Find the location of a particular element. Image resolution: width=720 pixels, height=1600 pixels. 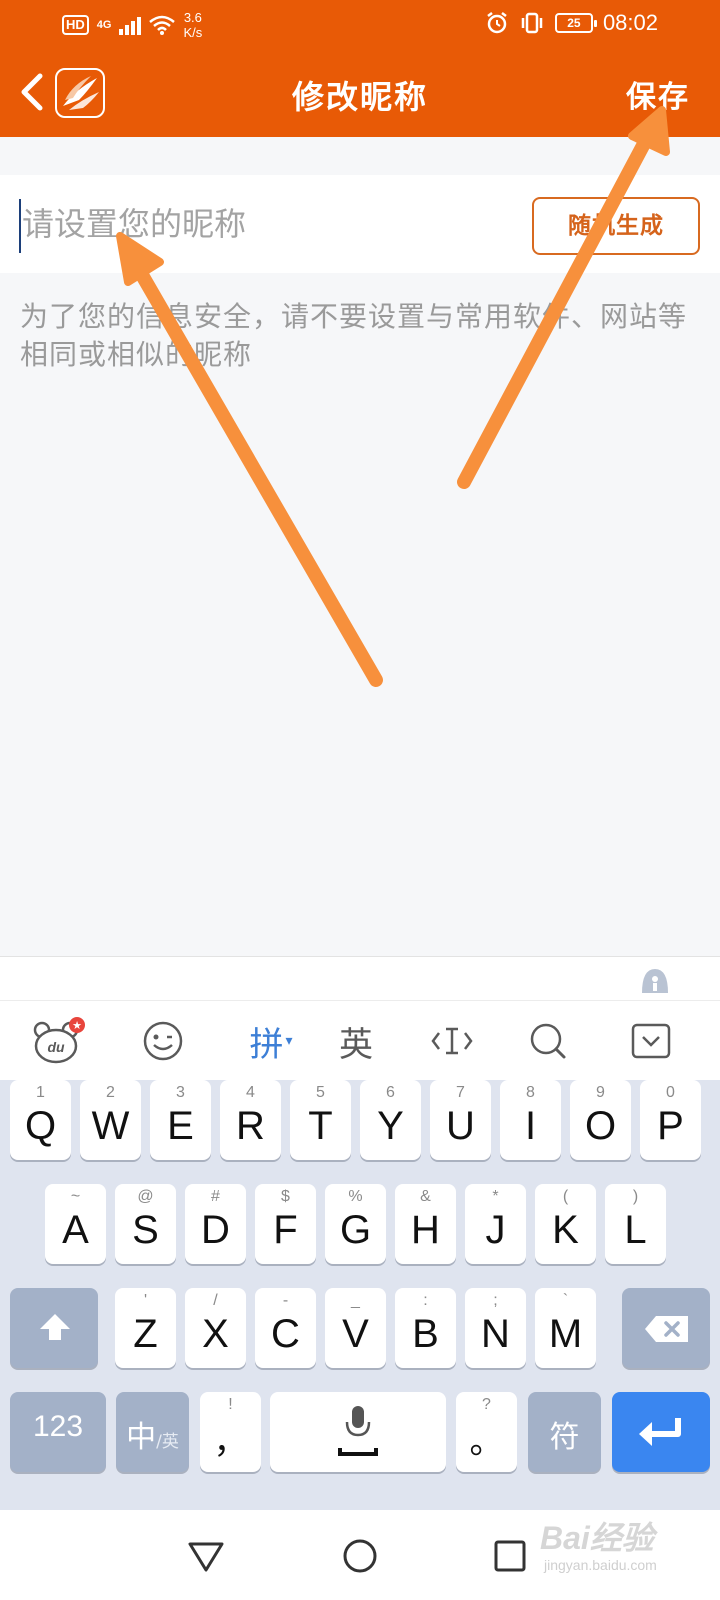

clock: 08:02 is located at coordinates (630, 22).